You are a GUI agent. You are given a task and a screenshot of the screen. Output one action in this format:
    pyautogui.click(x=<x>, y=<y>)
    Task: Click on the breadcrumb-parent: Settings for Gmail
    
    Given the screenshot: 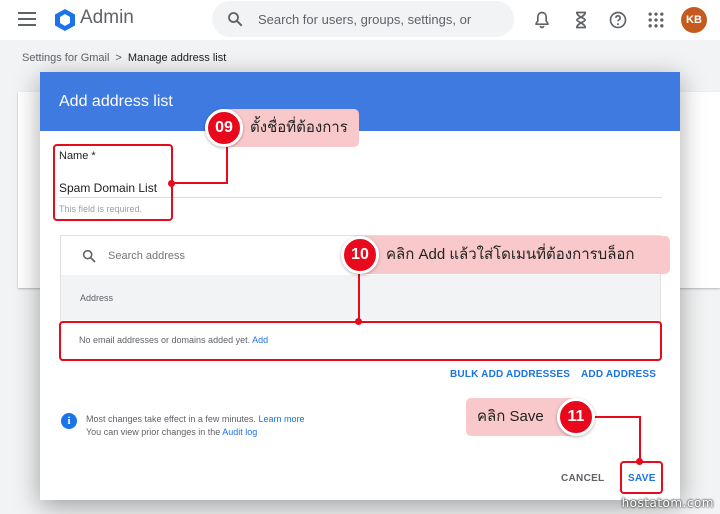 What is the action you would take?
    pyautogui.click(x=65, y=58)
    